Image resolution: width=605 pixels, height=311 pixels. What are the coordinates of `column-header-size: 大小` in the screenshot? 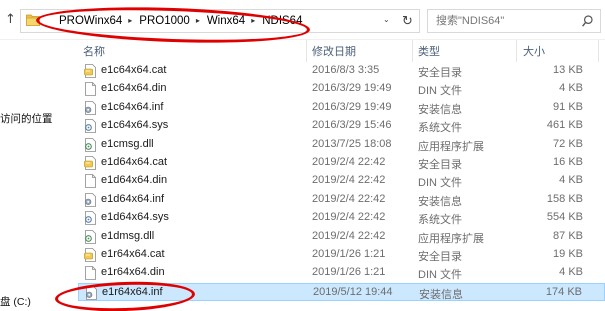 It's located at (534, 51).